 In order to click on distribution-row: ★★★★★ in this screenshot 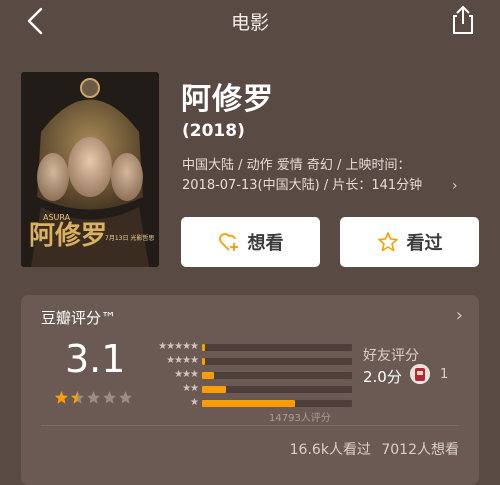, I will do `click(253, 347)`.